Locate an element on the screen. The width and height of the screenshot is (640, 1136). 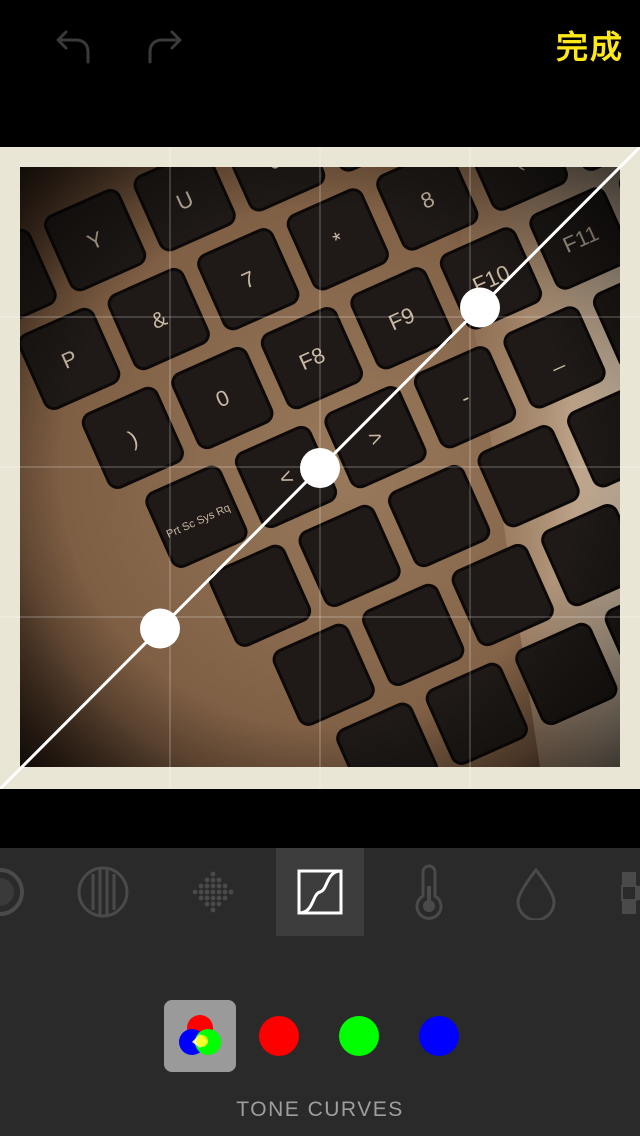
undo-button is located at coordinates (74, 44).